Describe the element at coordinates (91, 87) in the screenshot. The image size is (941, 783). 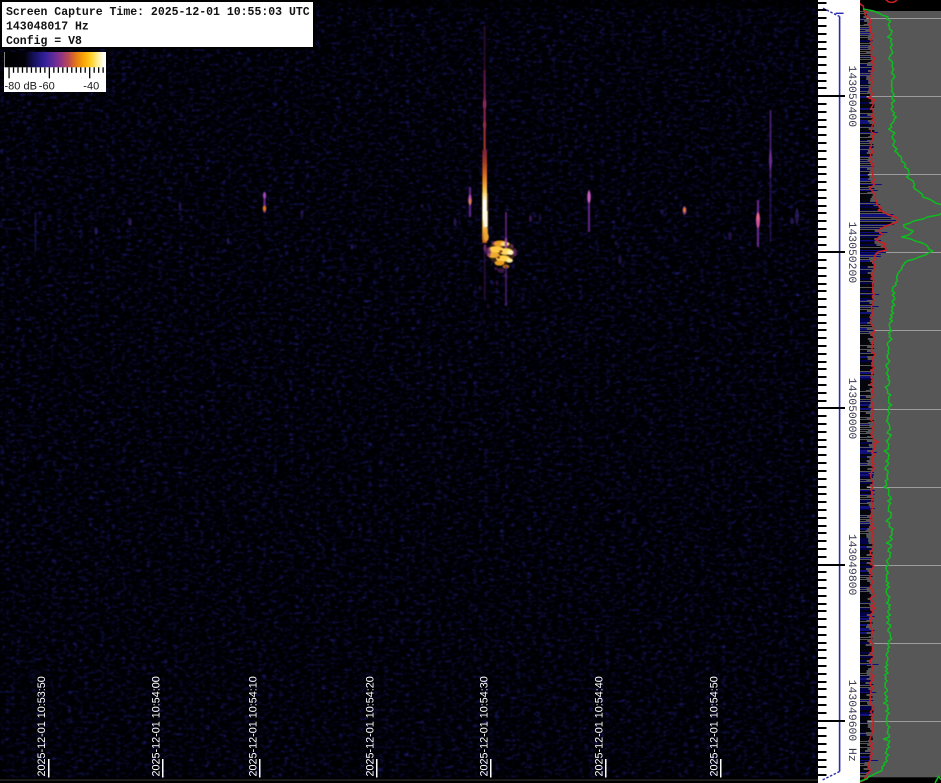
I see `svg-text: -40` at that location.